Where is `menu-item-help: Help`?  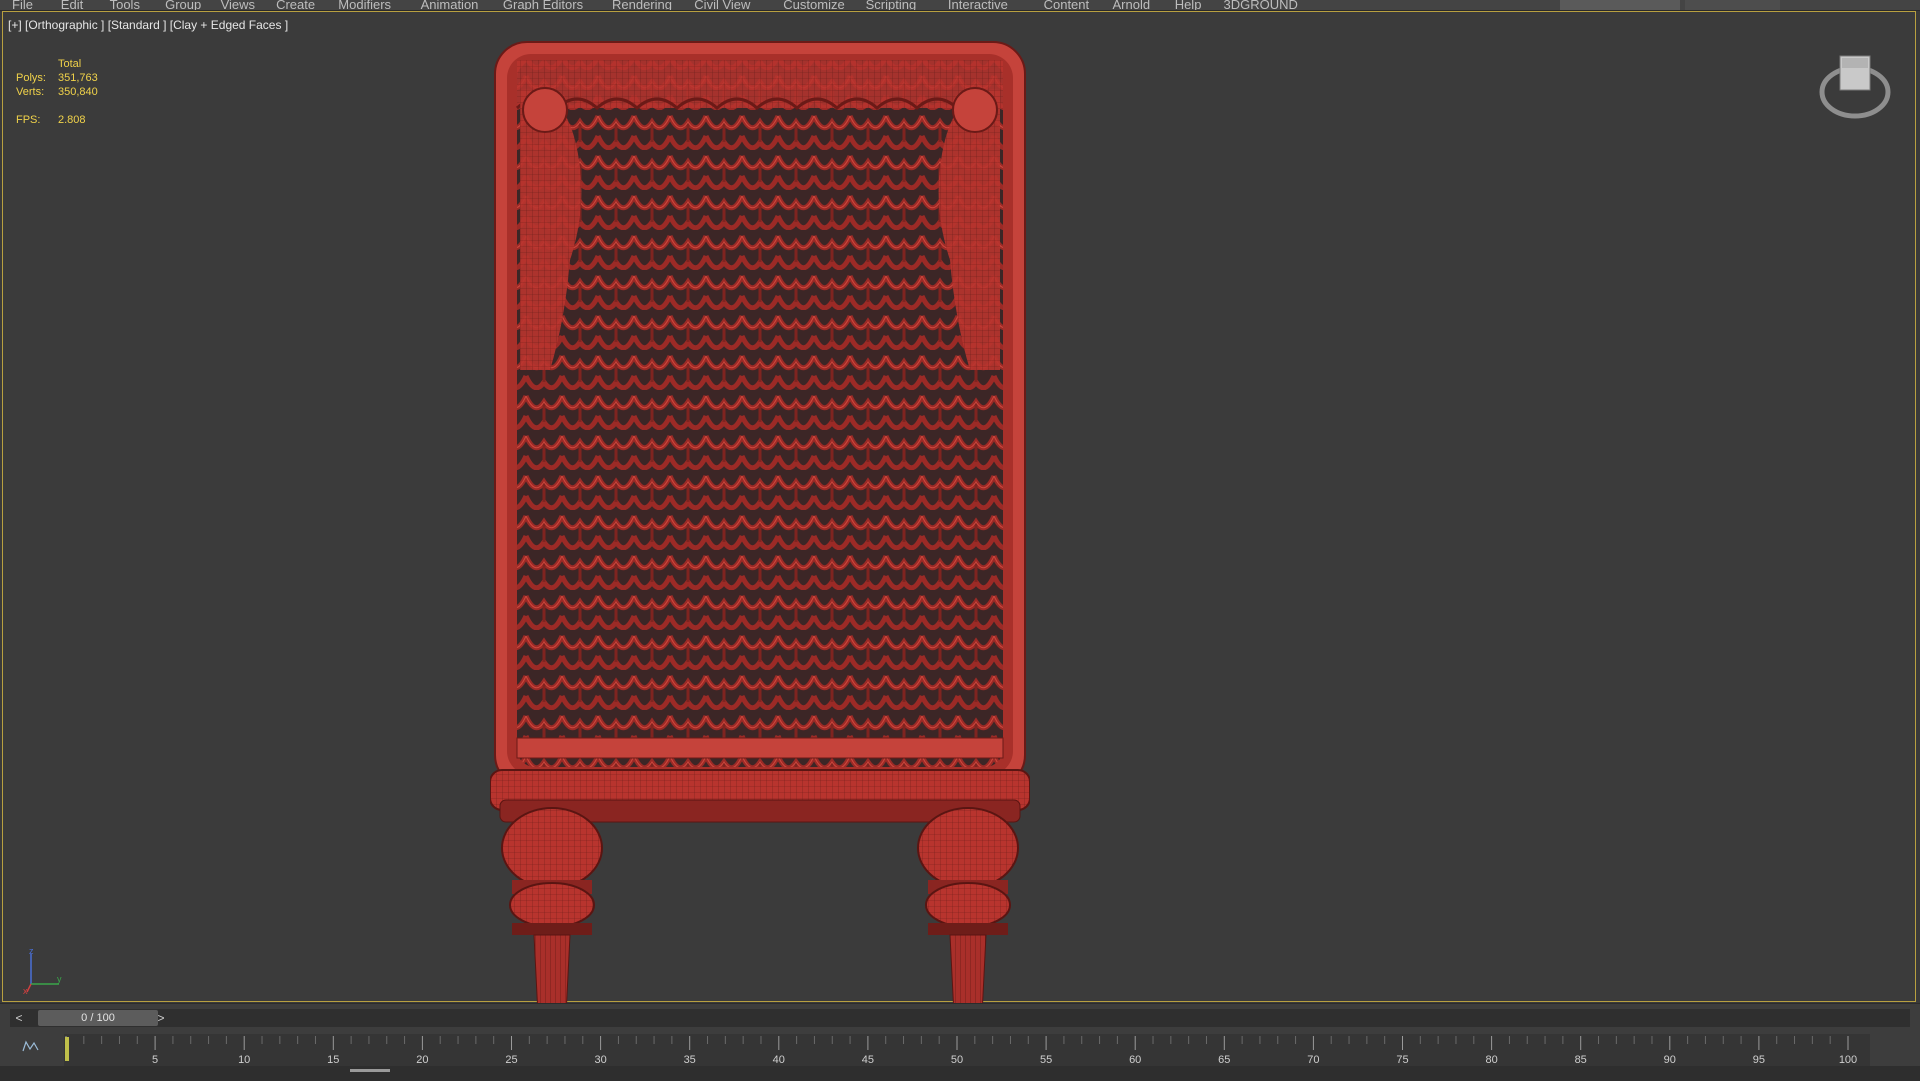
menu-item-help: Help is located at coordinates (1188, 5).